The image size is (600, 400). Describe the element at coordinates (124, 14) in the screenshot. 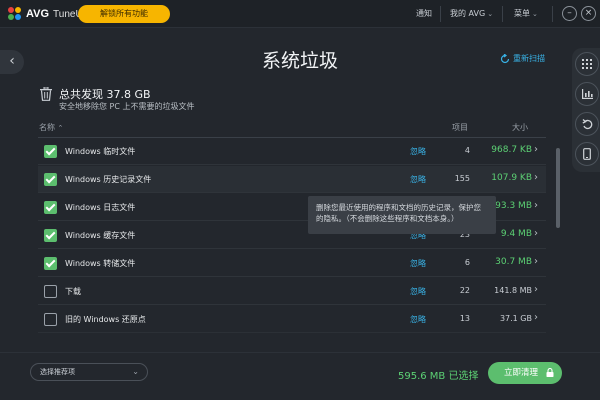

I see `unlock-all-features-button: 解锁所有功能` at that location.